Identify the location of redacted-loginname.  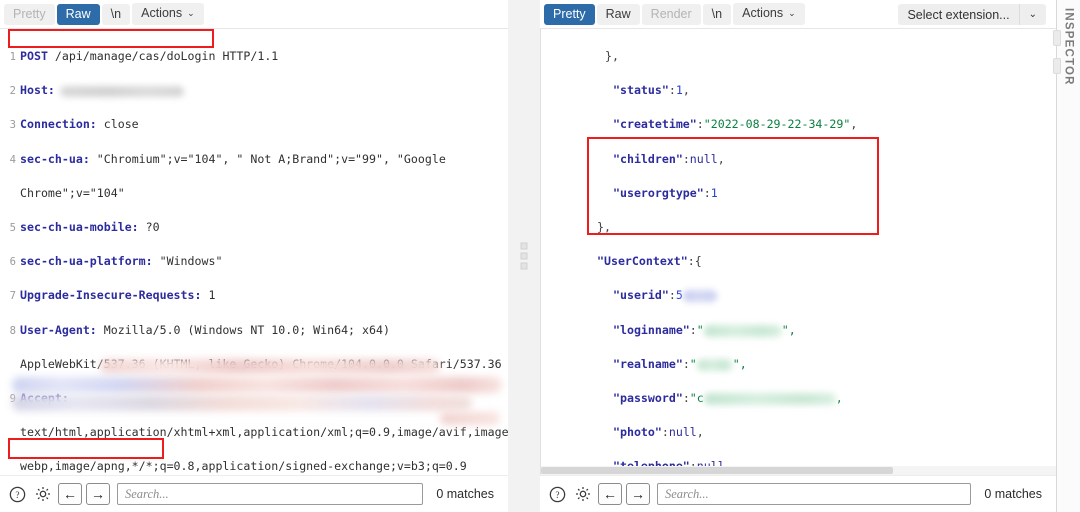
(742, 330).